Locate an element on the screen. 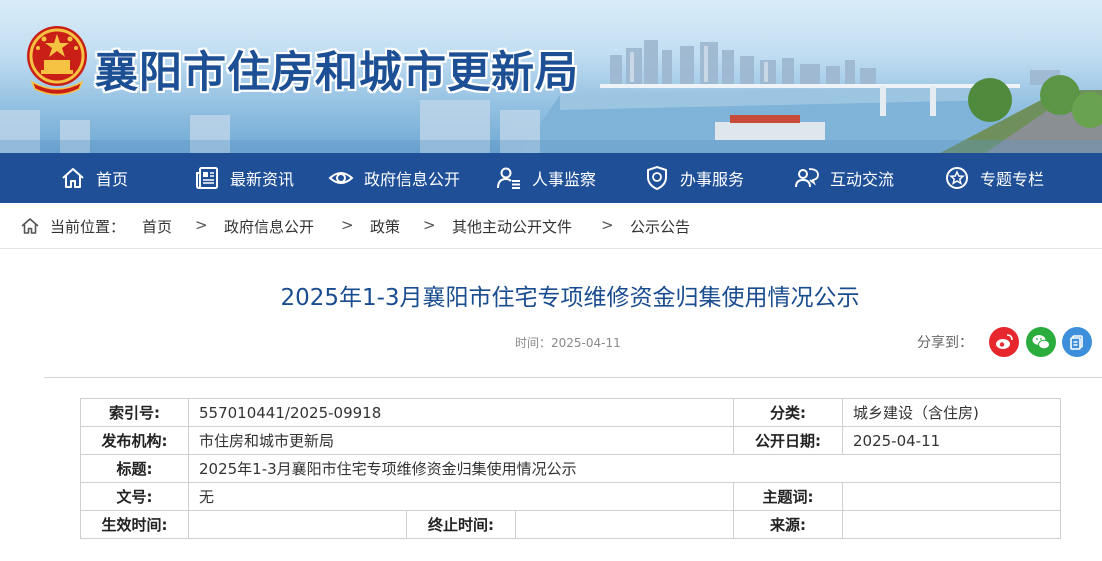 This screenshot has height=561, width=1102. nav-item-services: 办事服务 is located at coordinates (694, 178).